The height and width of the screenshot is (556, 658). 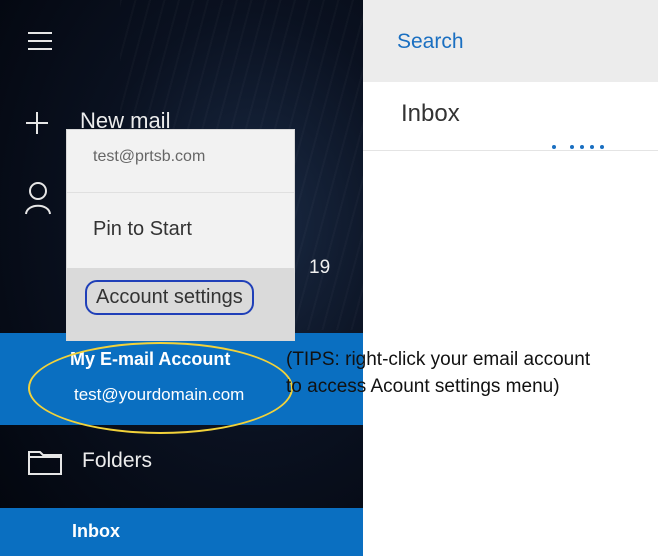 What do you see at coordinates (96, 531) in the screenshot?
I see `inbox-folder-label: Inbox` at bounding box center [96, 531].